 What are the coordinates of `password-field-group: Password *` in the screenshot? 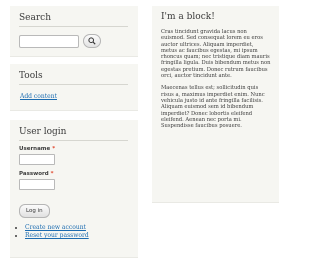 It's located at (73, 180).